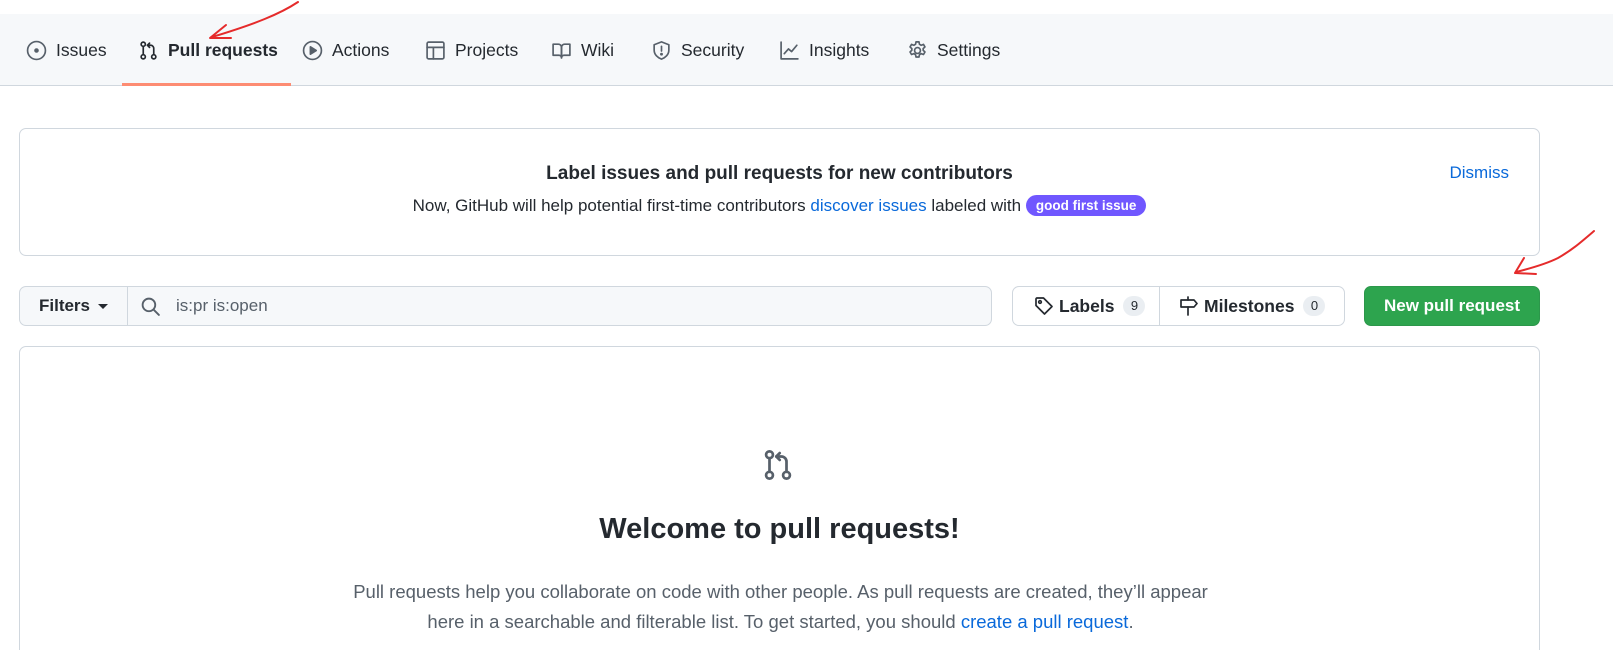  Describe the element at coordinates (1480, 173) in the screenshot. I see `dismiss-button: Dismiss` at that location.